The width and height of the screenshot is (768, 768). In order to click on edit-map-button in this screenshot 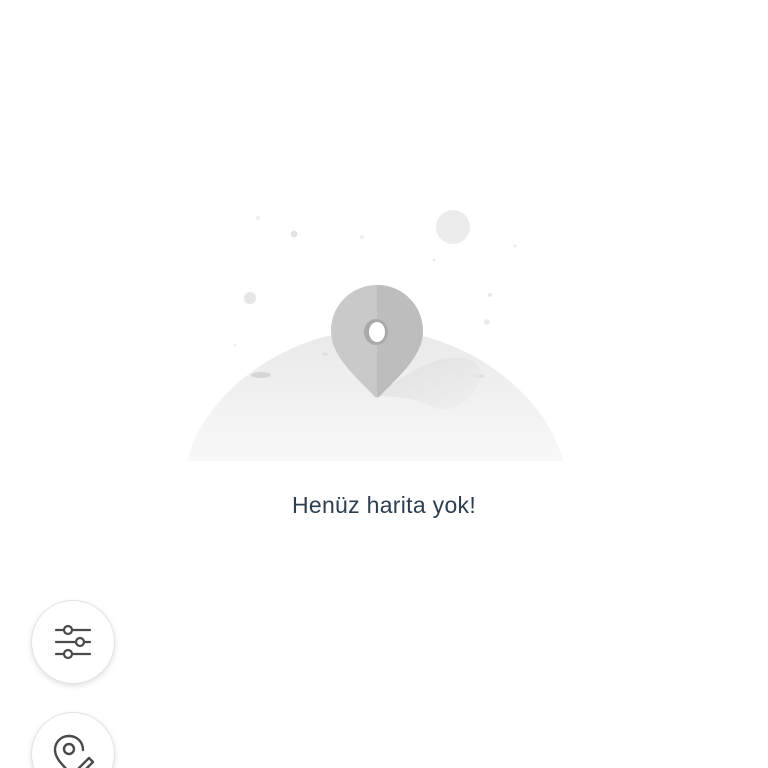, I will do `click(73, 740)`.